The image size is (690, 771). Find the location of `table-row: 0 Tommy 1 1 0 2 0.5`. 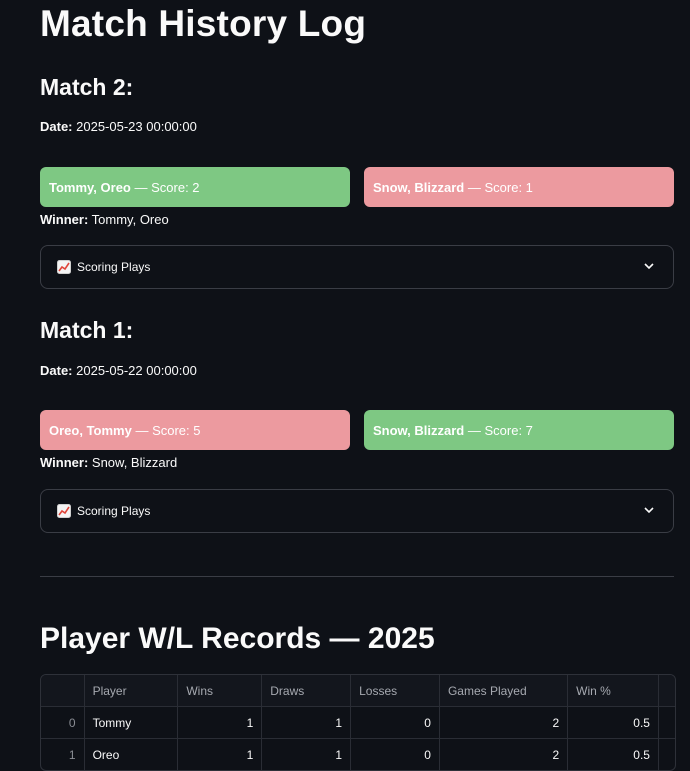

table-row: 0 Tommy 1 1 0 2 0.5 is located at coordinates (358, 723).